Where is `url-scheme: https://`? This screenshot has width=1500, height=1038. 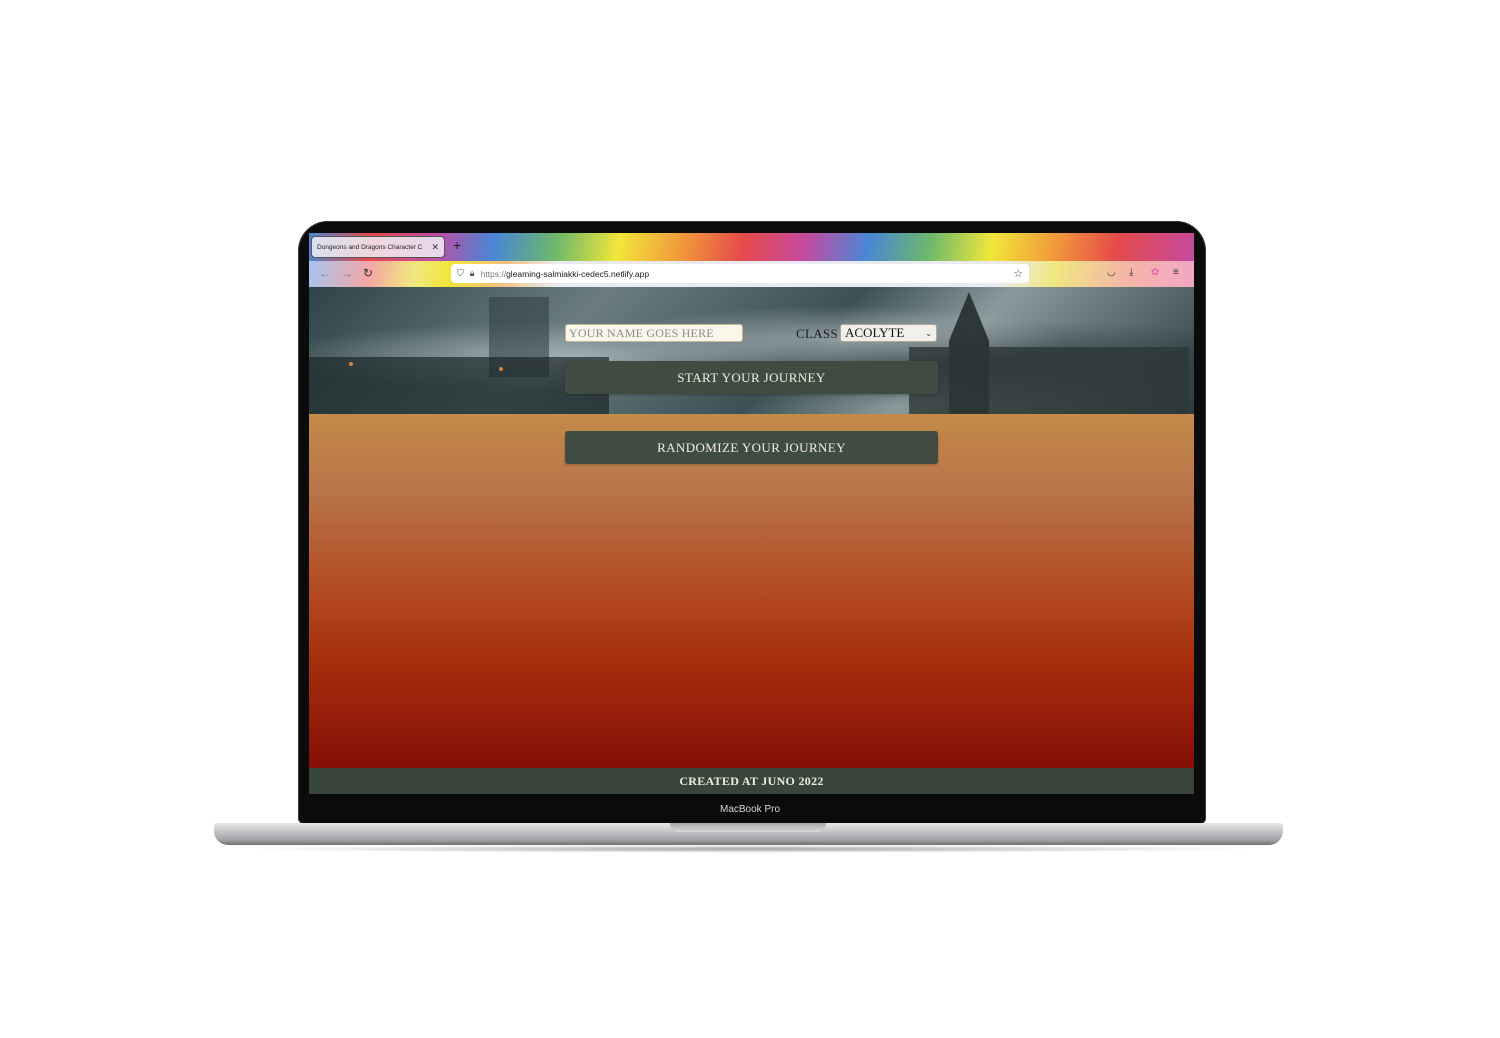
url-scheme: https:// is located at coordinates (493, 273).